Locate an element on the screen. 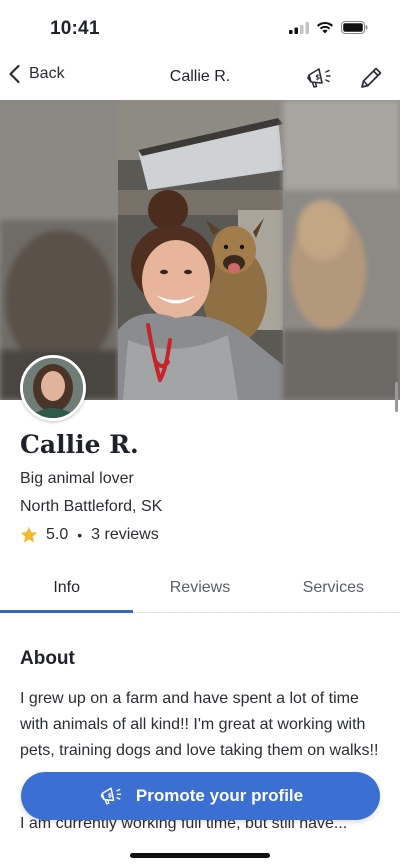 Image resolution: width=400 pixels, height=867 pixels. status-icons is located at coordinates (328, 27).